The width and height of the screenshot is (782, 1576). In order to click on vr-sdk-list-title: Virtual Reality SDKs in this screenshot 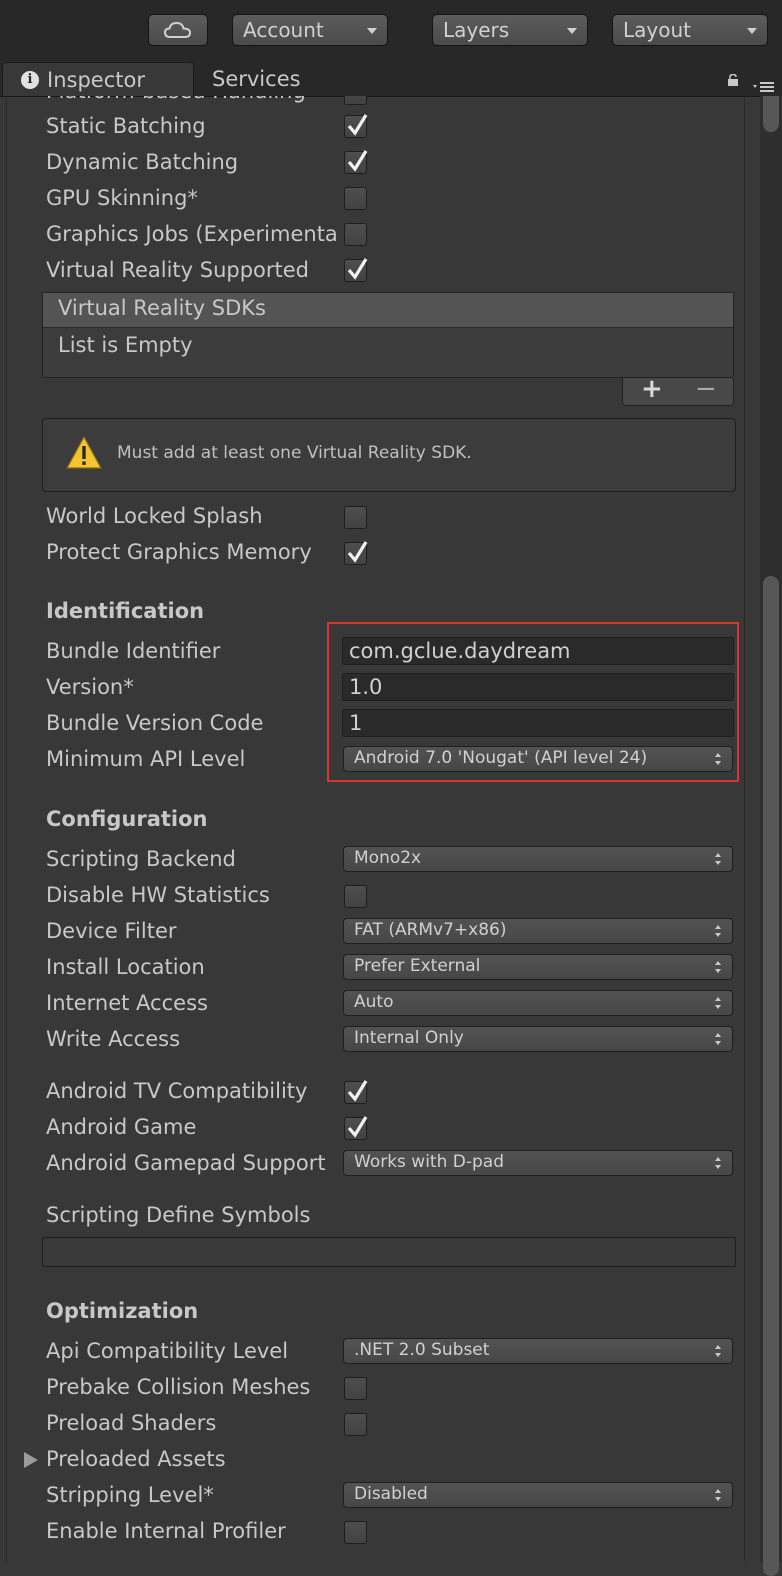, I will do `click(162, 308)`.